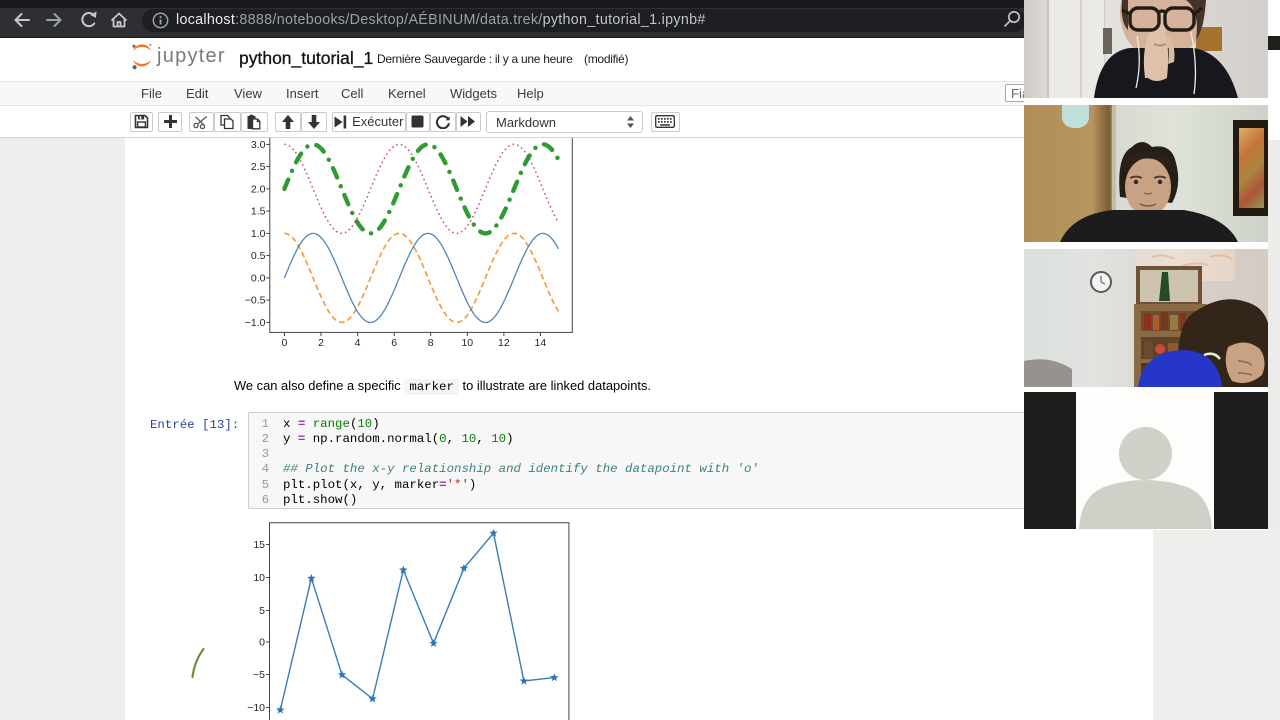 This screenshot has width=1280, height=720. What do you see at coordinates (259, 545) in the screenshot?
I see `svg-text: 15` at bounding box center [259, 545].